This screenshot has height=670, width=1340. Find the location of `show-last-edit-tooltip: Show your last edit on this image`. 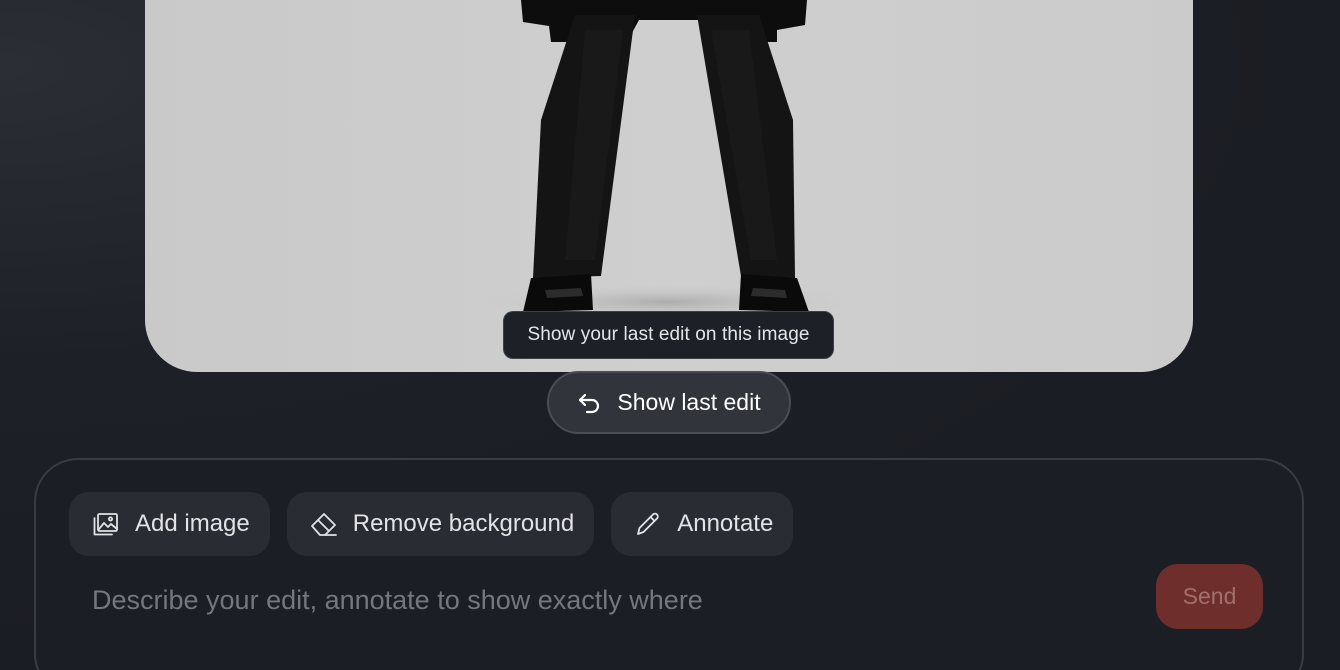

show-last-edit-tooltip: Show your last edit on this image is located at coordinates (668, 335).